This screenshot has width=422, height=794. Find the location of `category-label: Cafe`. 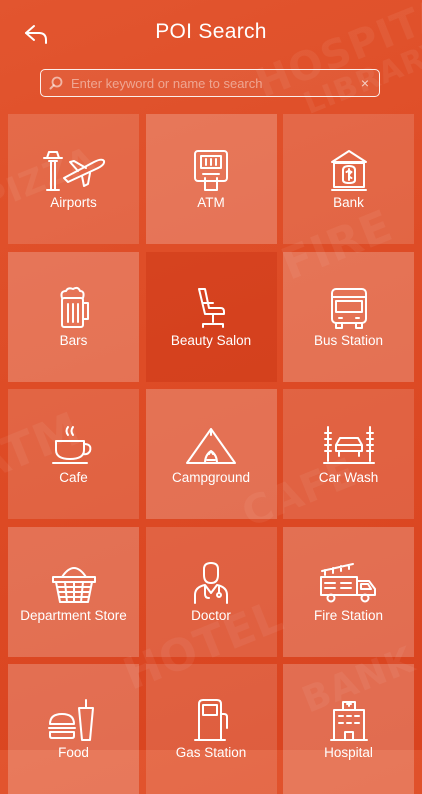

category-label: Cafe is located at coordinates (73, 477).